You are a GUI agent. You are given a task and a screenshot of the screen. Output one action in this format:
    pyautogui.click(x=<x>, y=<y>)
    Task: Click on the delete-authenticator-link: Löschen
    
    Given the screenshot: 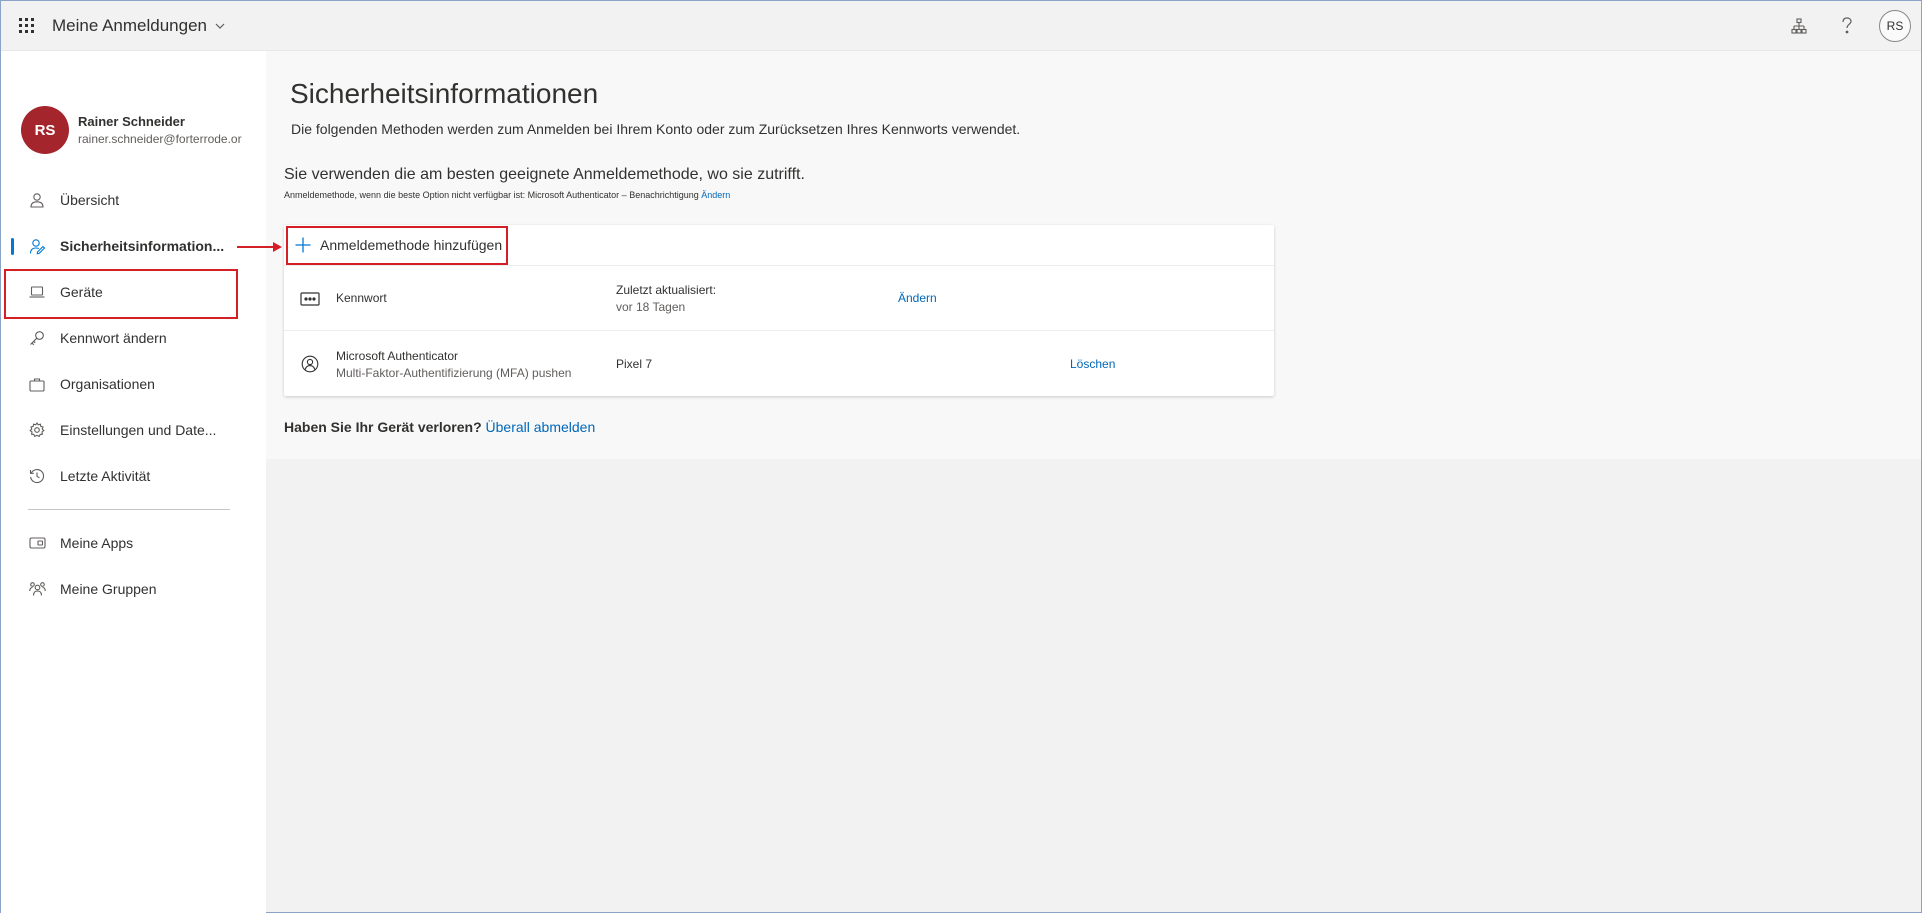 What is the action you would take?
    pyautogui.click(x=1092, y=364)
    